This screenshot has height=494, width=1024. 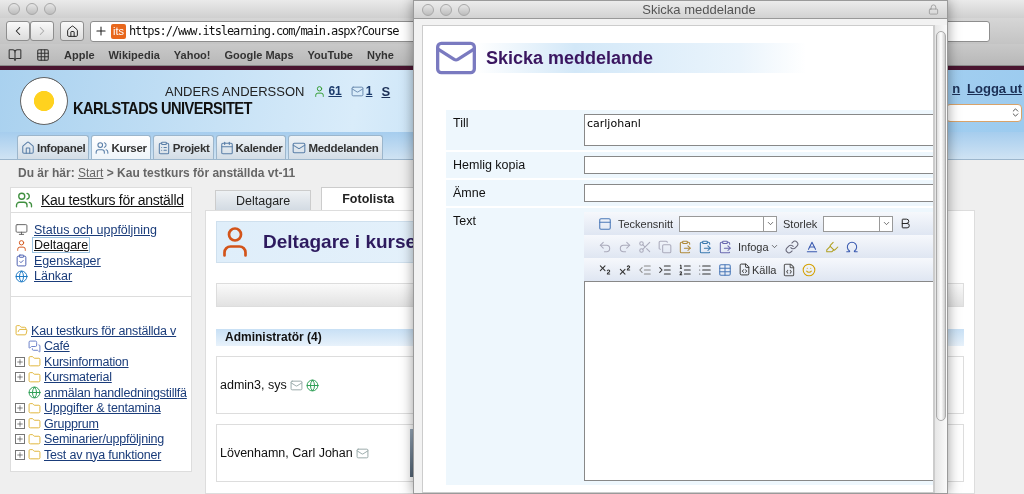 I want to click on superscript-icon, so click(x=625, y=269).